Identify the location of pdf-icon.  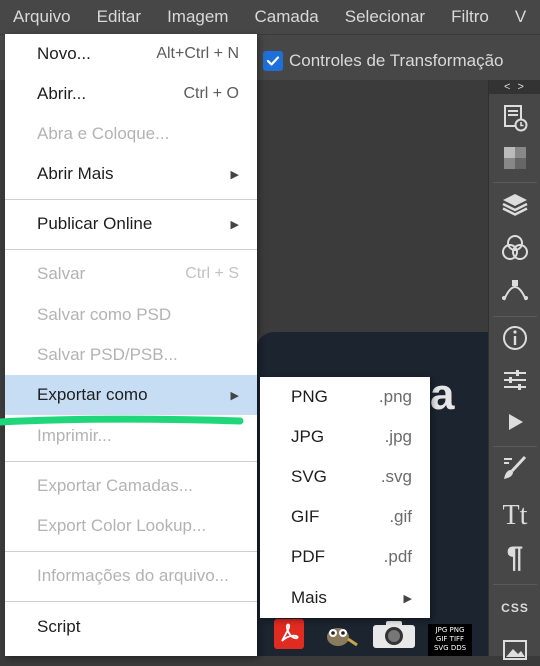
(289, 634).